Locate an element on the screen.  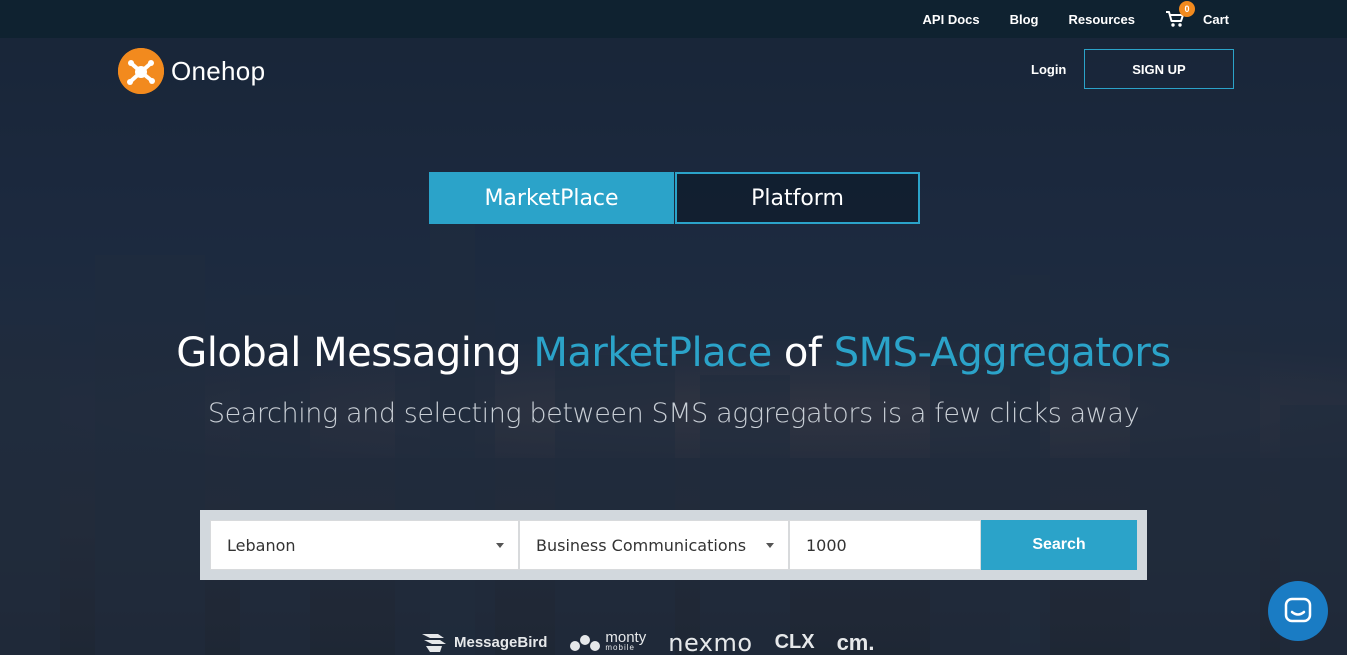
tab-marketplace: MarketPlace is located at coordinates (551, 198).